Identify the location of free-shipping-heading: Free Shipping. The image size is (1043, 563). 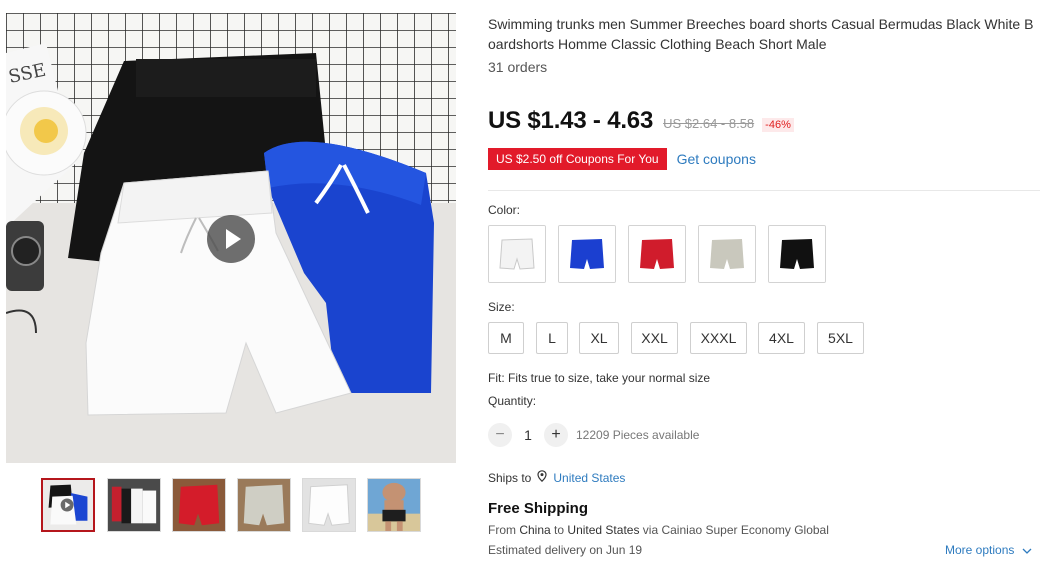
(538, 508).